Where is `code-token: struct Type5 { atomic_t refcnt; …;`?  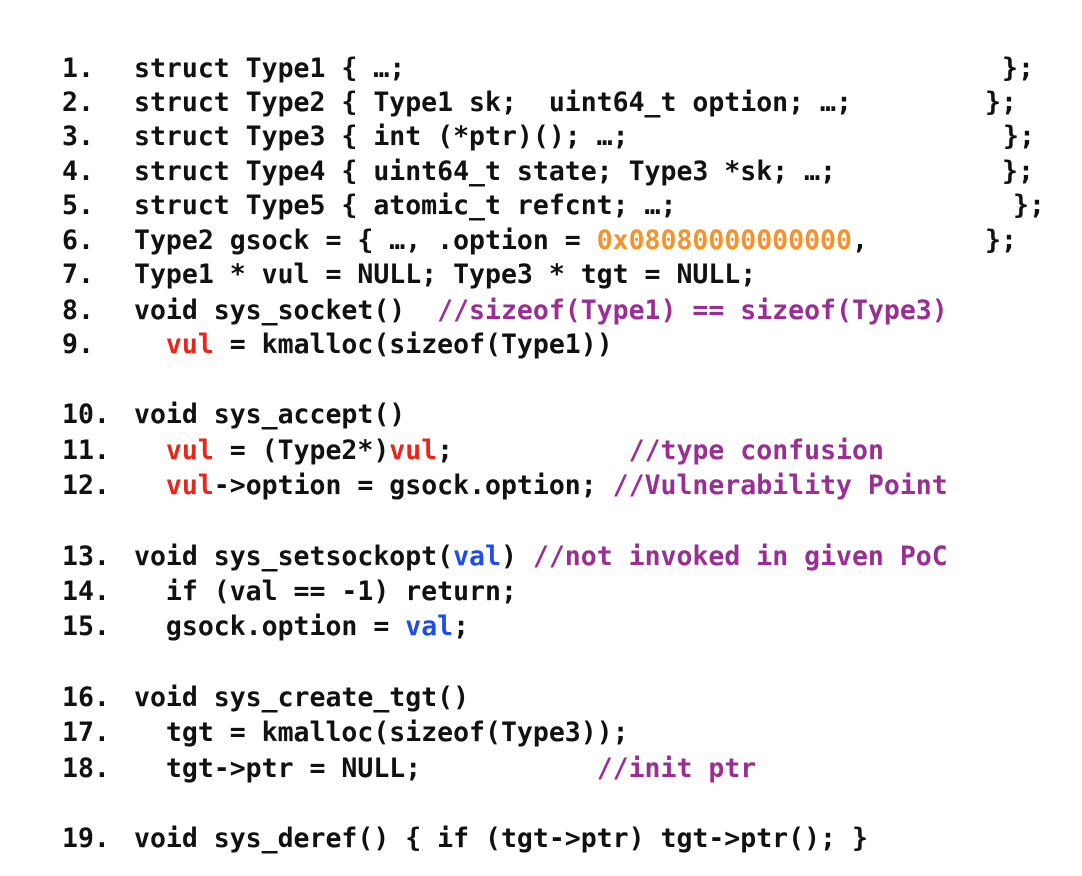
code-token: struct Type5 { atomic_t refcnt; …; is located at coordinates (405, 205).